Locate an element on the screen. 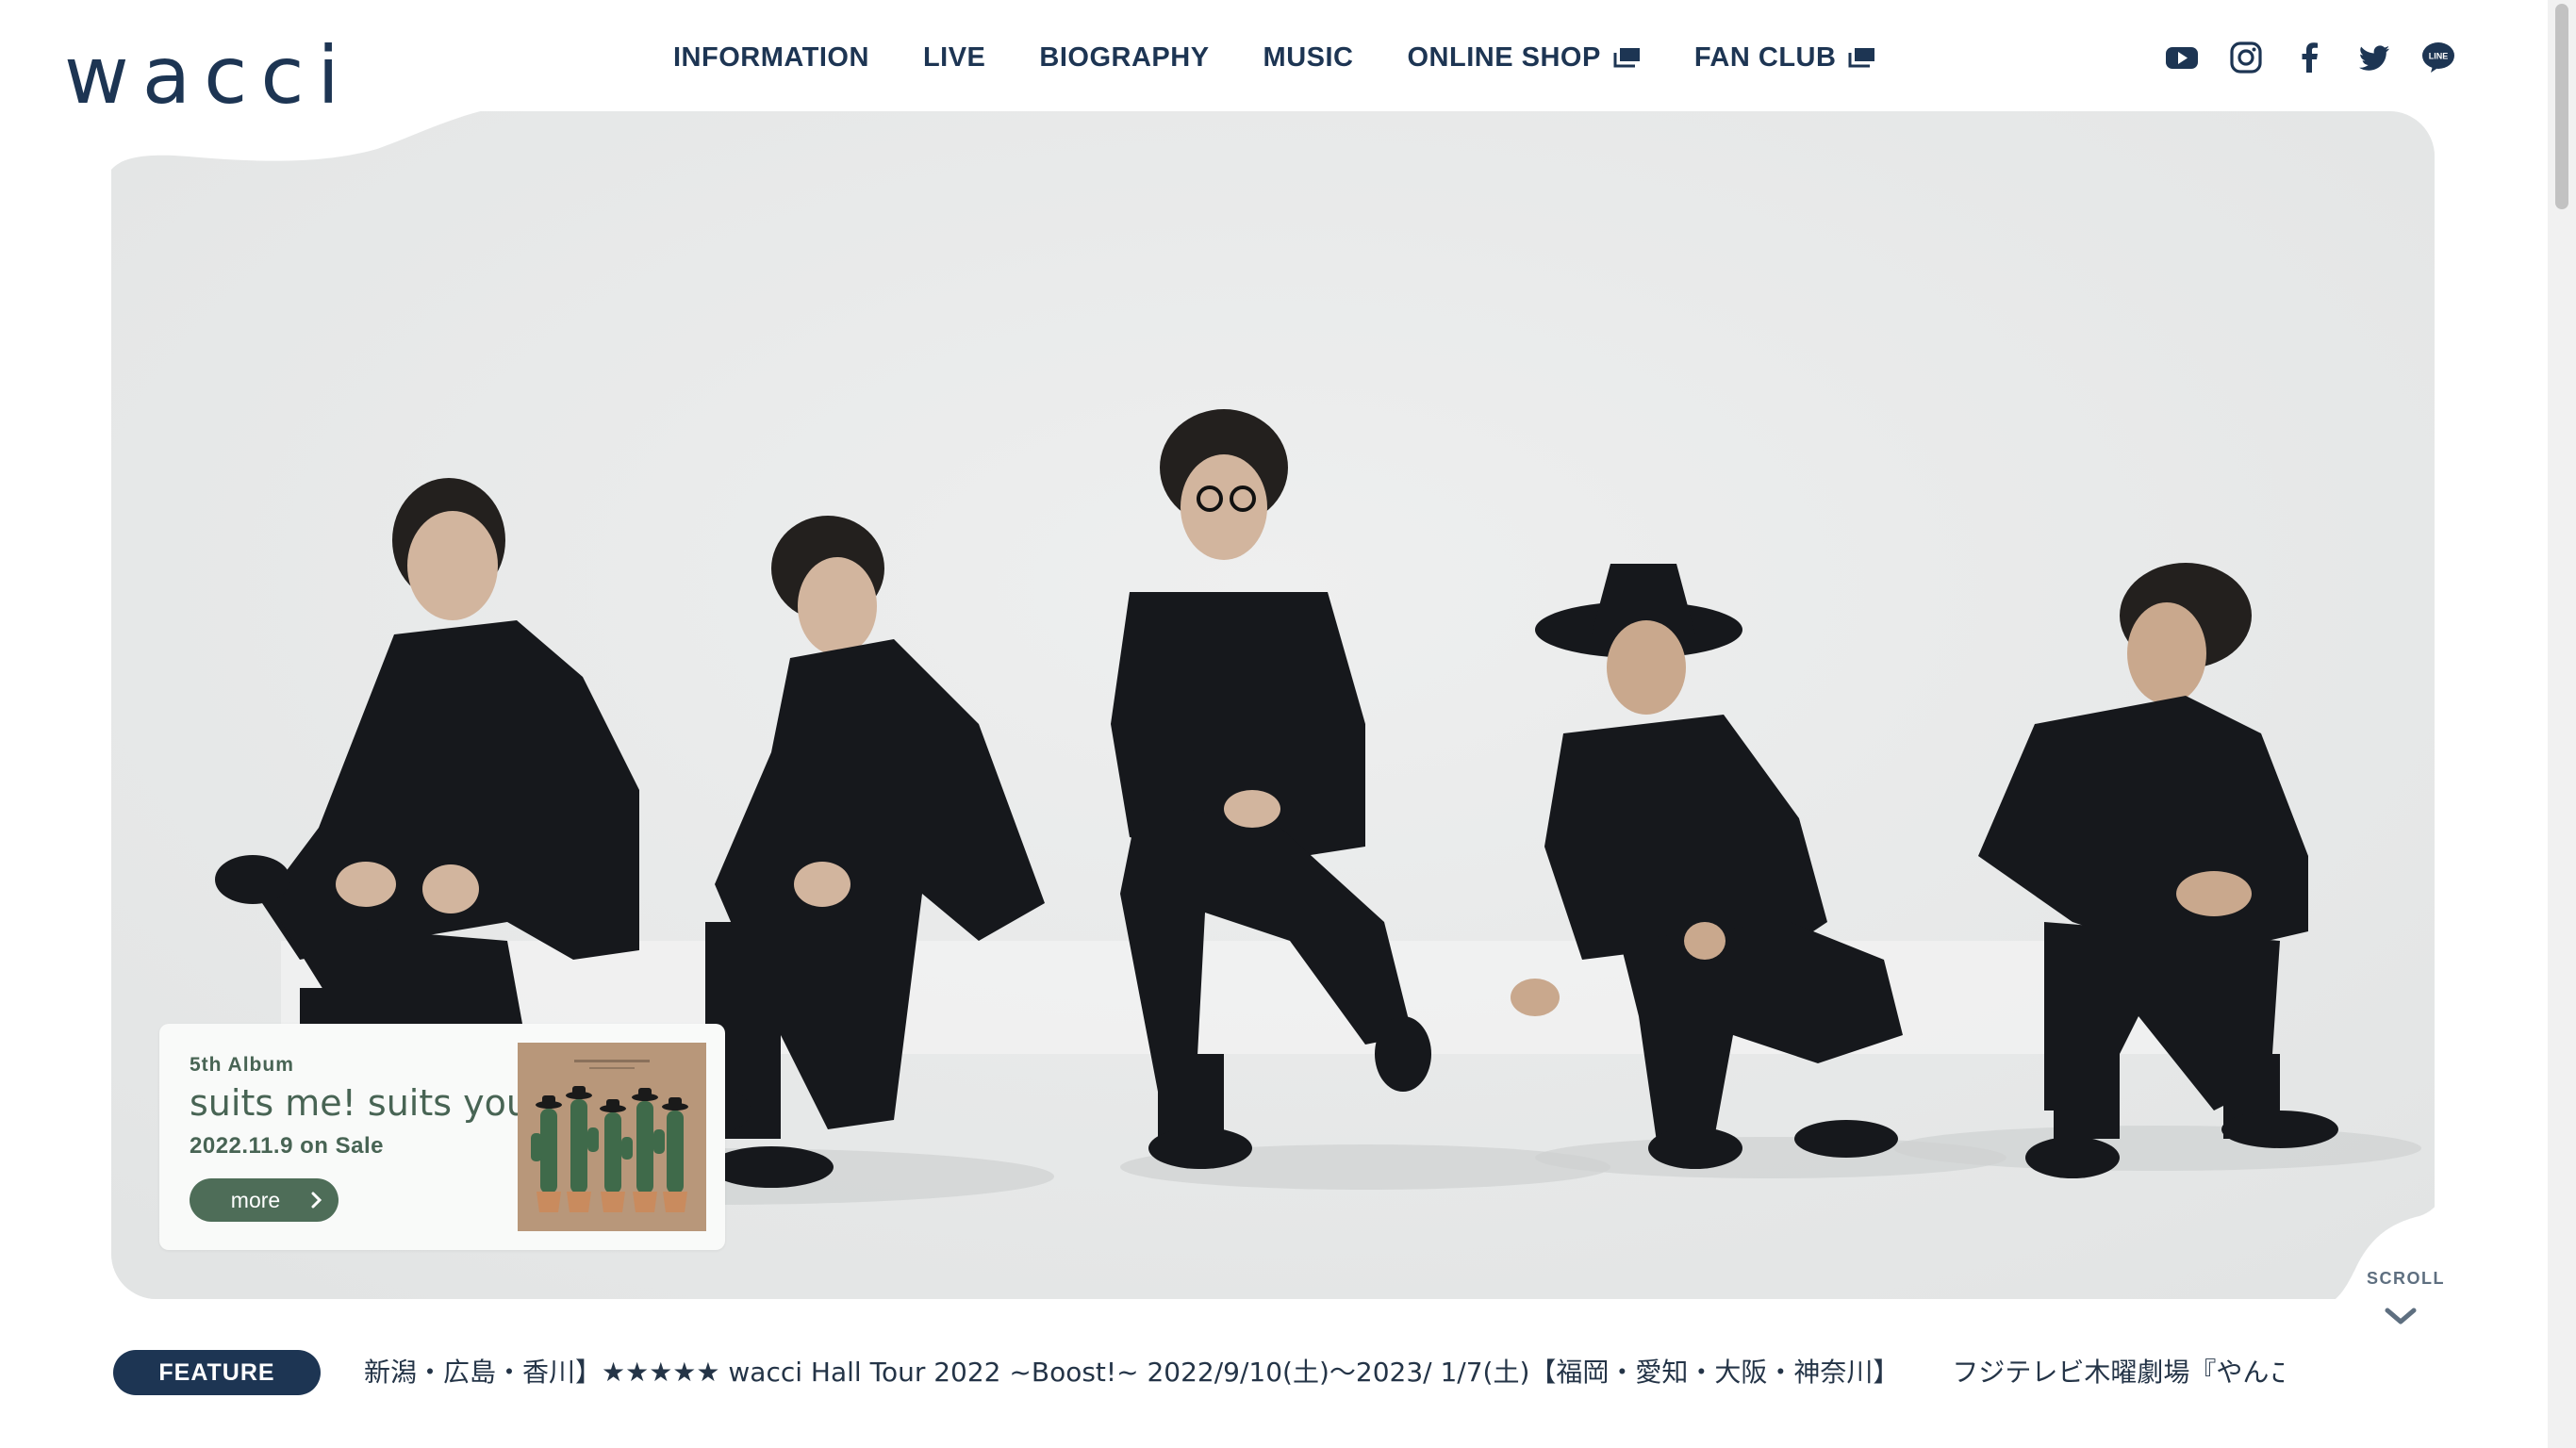 Image resolution: width=2576 pixels, height=1448 pixels. album-jacket-image is located at coordinates (612, 1137).